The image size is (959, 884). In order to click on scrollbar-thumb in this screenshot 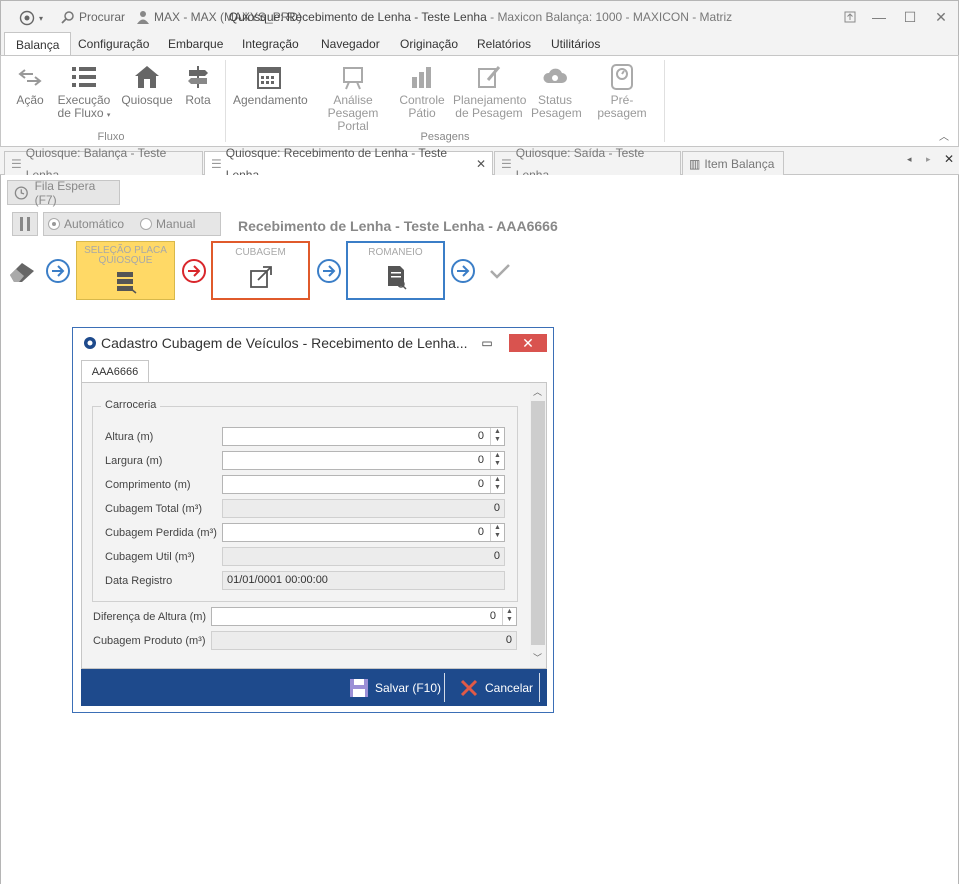, I will do `click(538, 523)`.